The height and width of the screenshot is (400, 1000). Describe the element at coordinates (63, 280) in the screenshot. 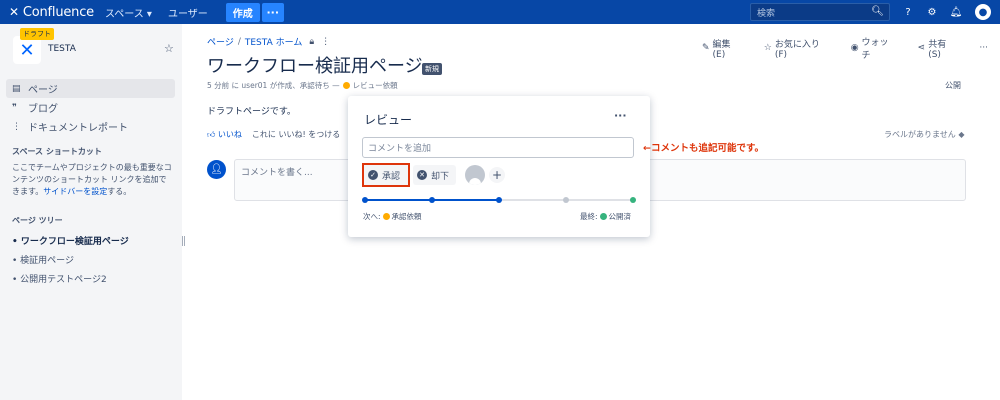

I see `tree-item-label: 公開用テストページ2` at that location.